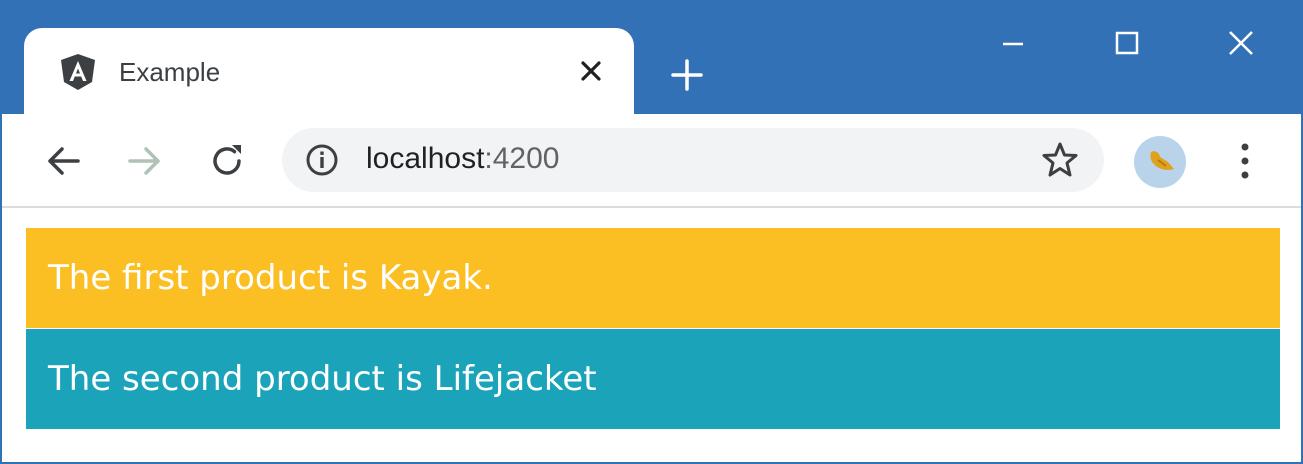  Describe the element at coordinates (145, 161) in the screenshot. I see `arrow-right-icon` at that location.